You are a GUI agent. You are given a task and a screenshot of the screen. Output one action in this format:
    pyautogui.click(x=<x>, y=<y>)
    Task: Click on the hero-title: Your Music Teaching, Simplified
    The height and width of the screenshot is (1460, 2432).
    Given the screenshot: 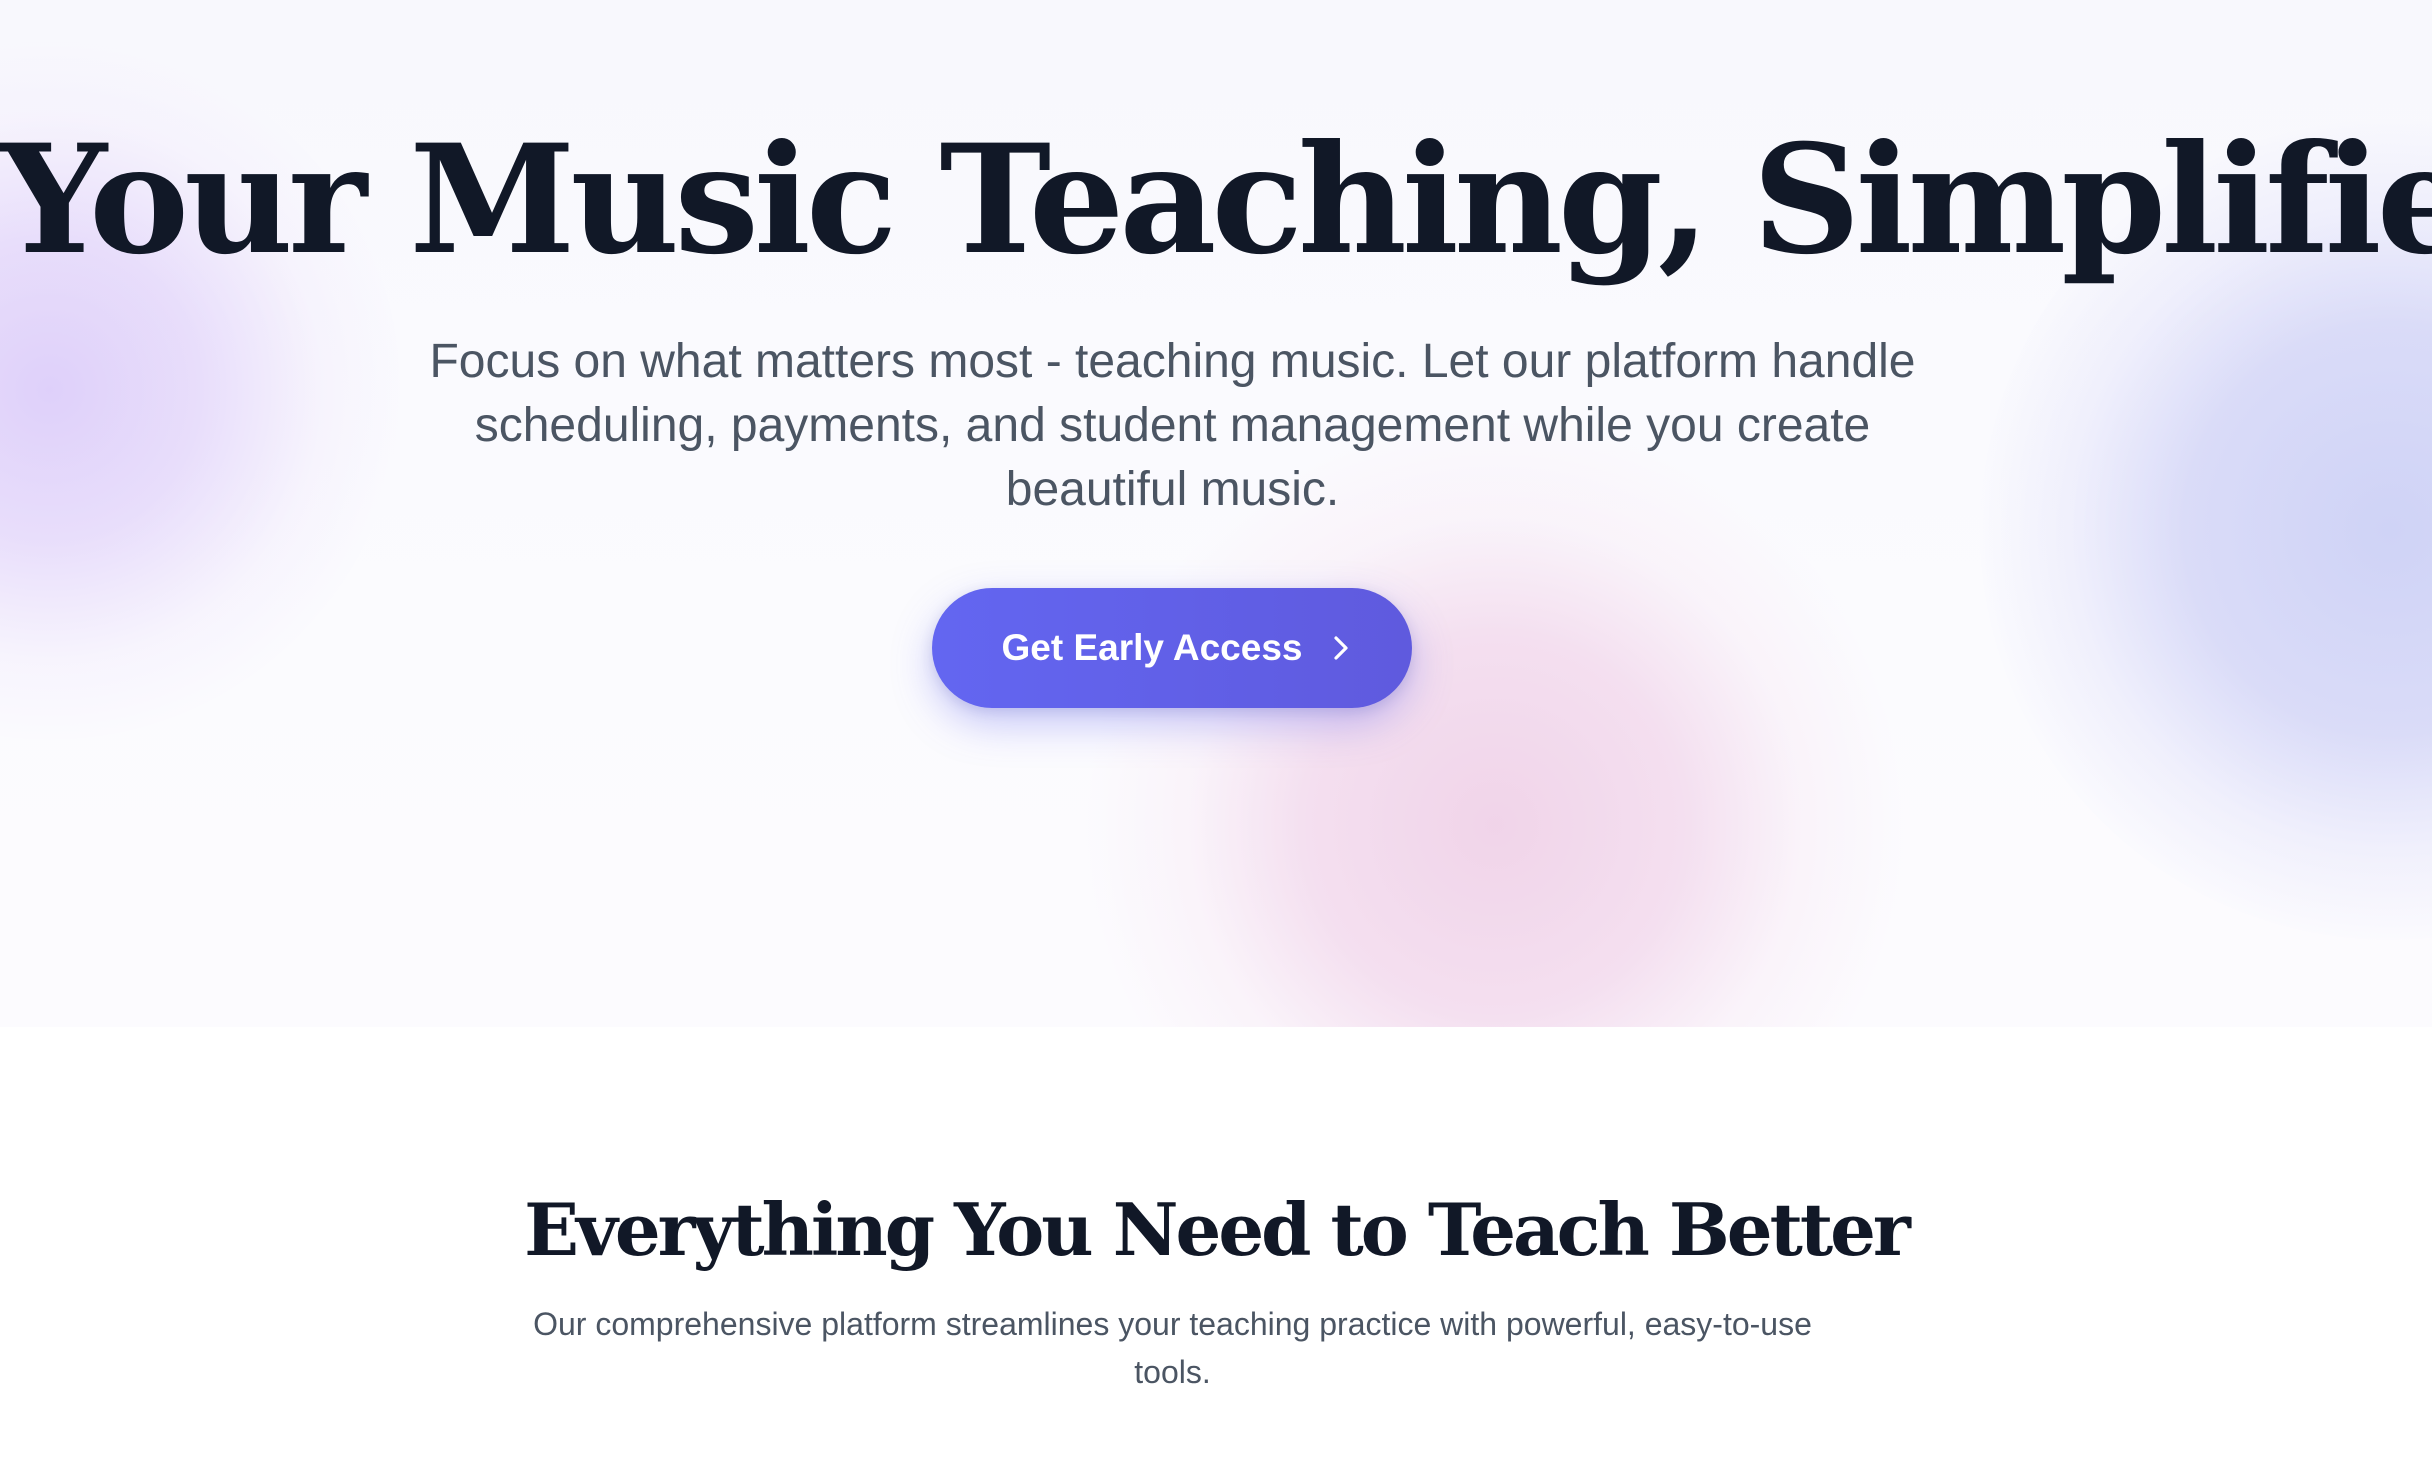 What is the action you would take?
    pyautogui.click(x=1216, y=200)
    